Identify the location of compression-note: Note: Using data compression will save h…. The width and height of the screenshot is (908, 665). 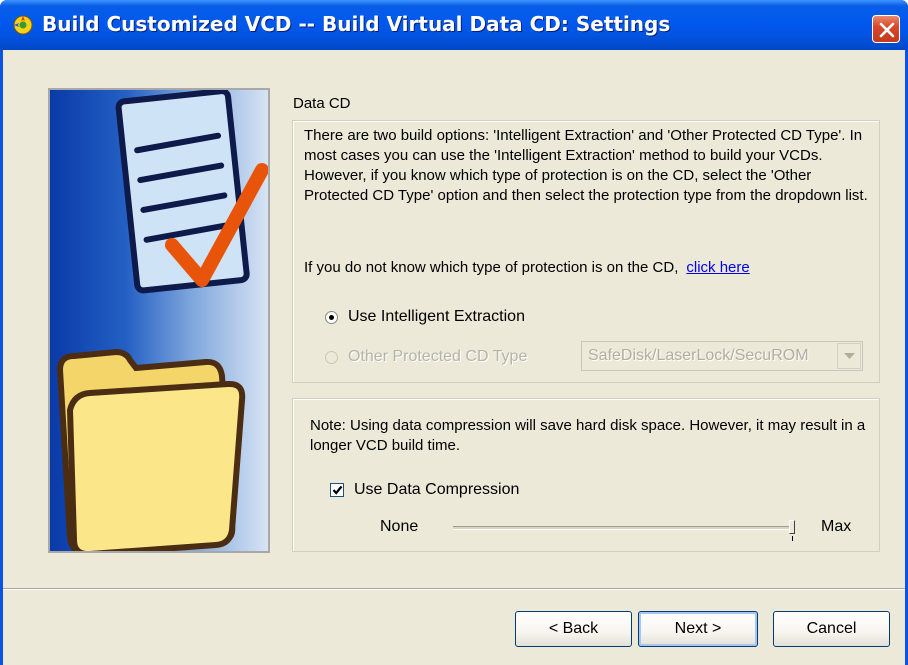
(588, 435).